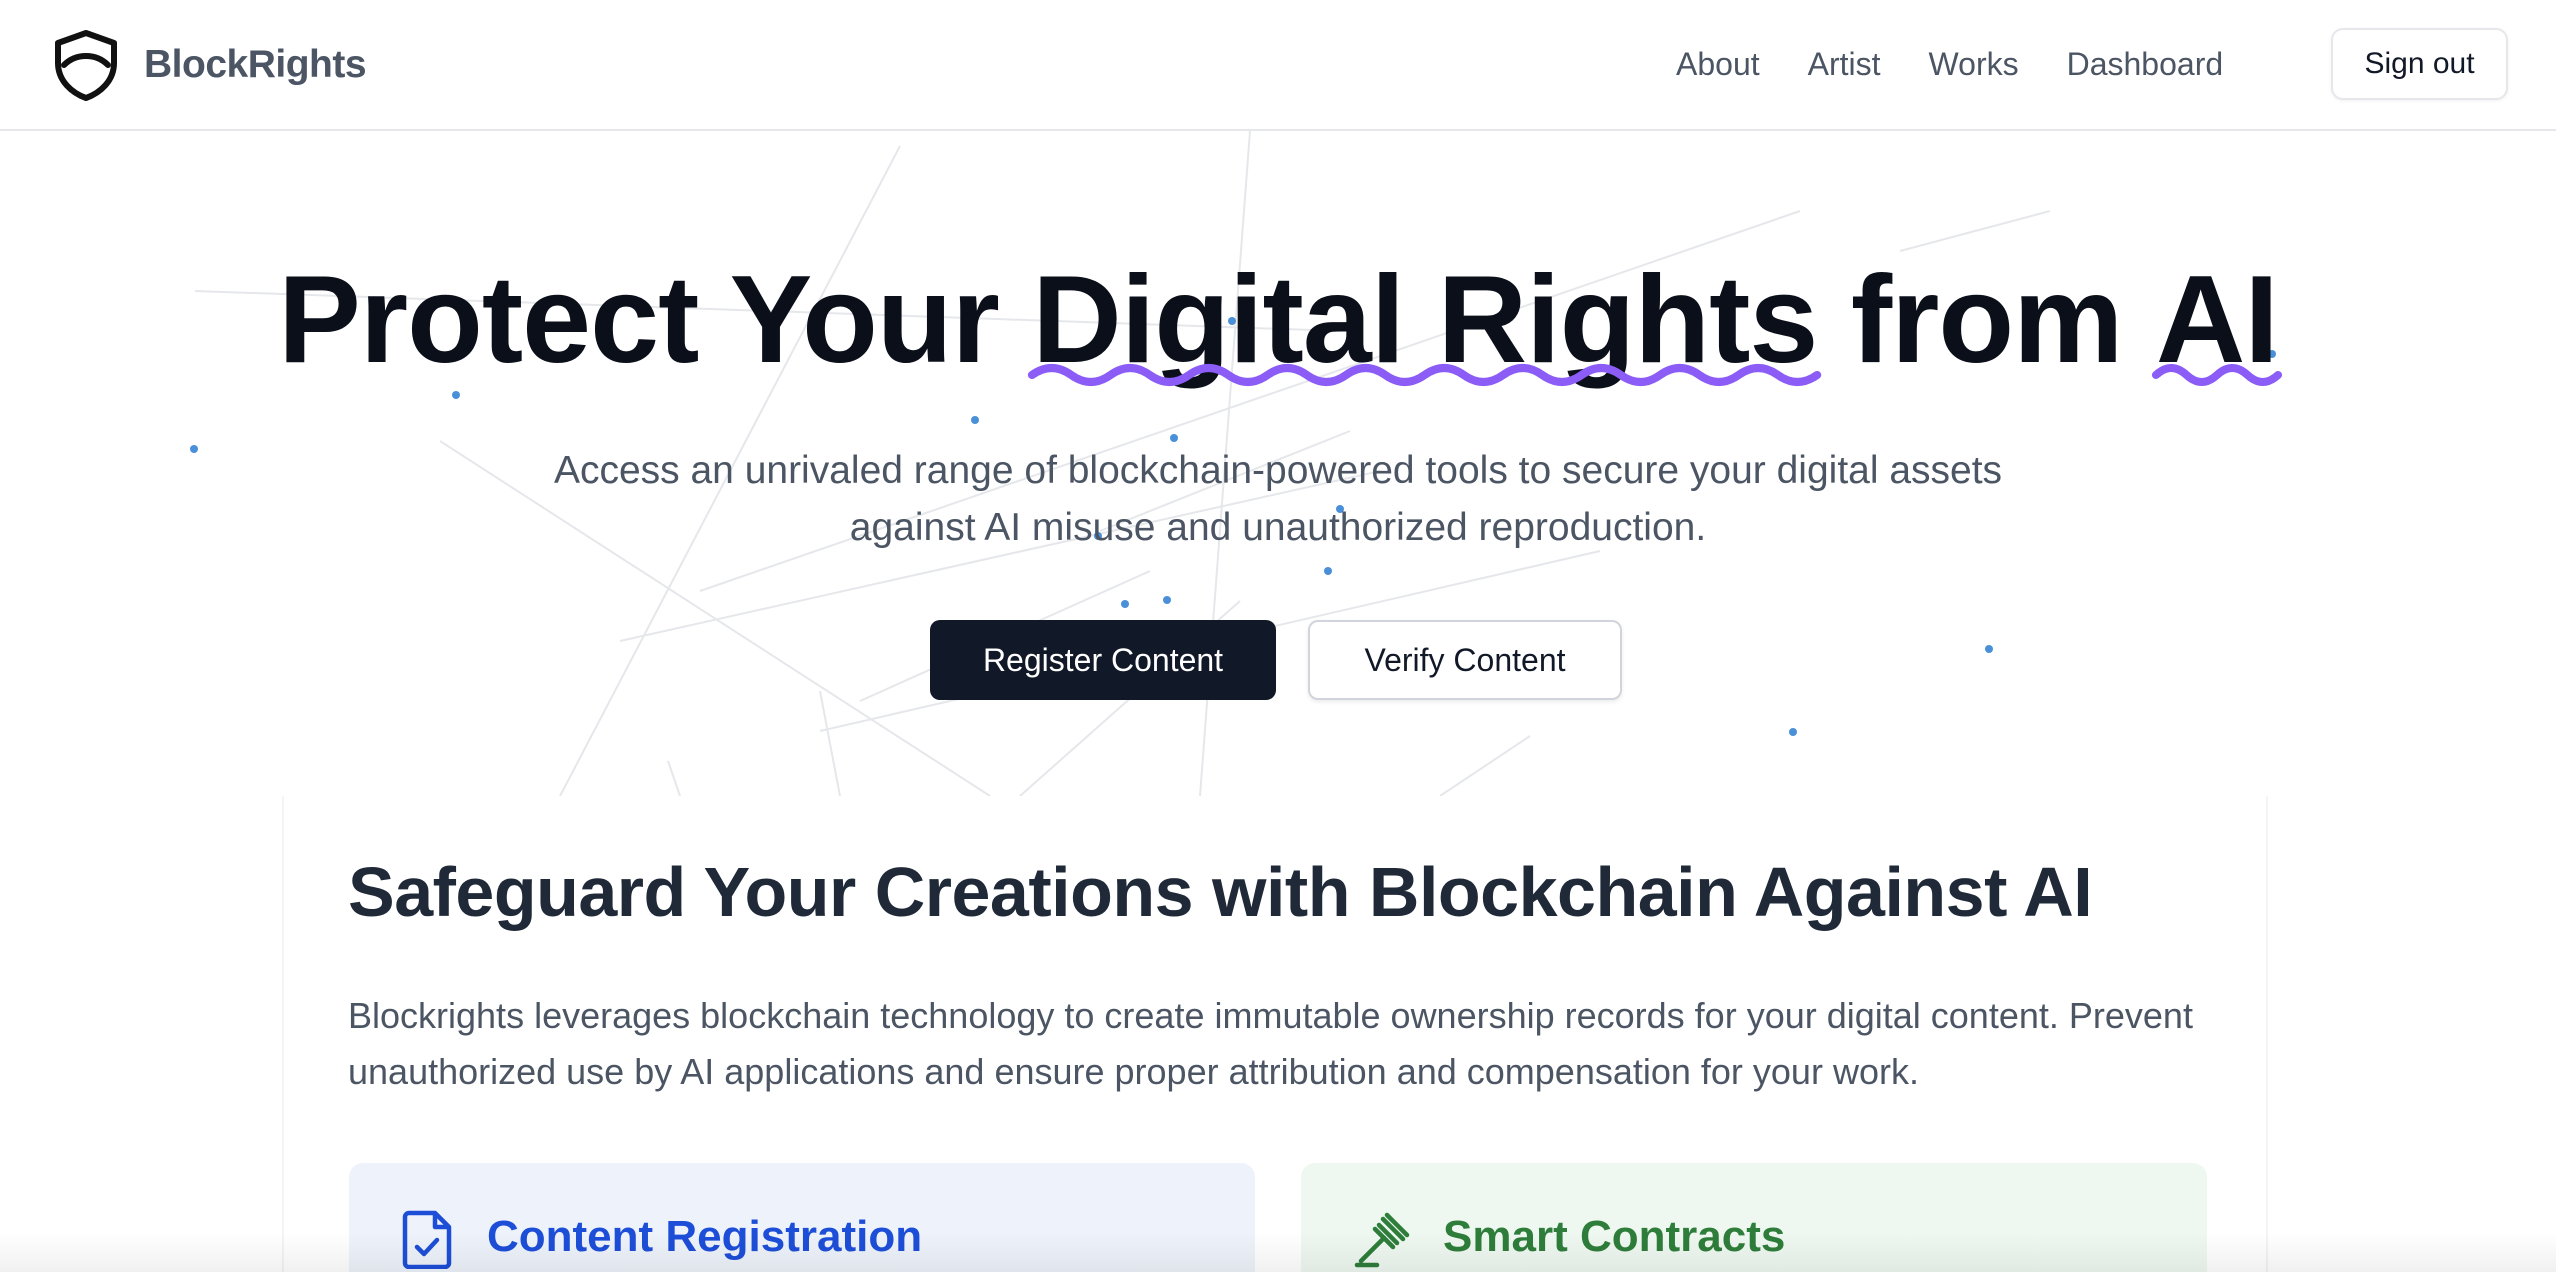 Image resolution: width=2556 pixels, height=1272 pixels. I want to click on feature-card-content-registration: Content Registration, so click(802, 1217).